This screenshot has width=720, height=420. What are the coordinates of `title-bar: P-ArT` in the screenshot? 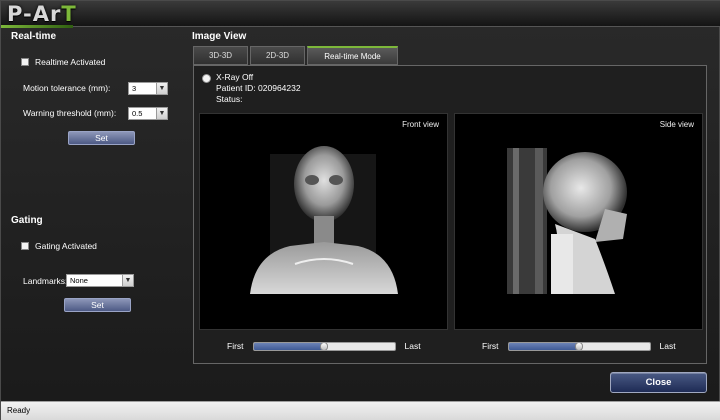 It's located at (360, 14).